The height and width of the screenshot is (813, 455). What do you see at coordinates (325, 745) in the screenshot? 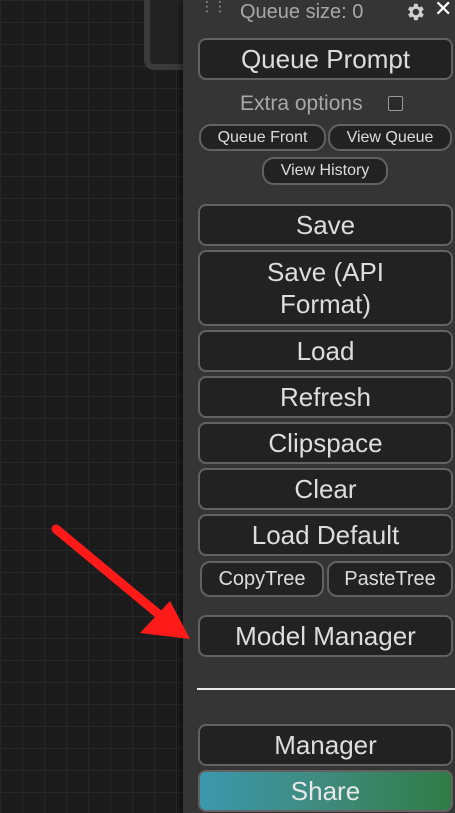
I see `manager-button: Manager` at bounding box center [325, 745].